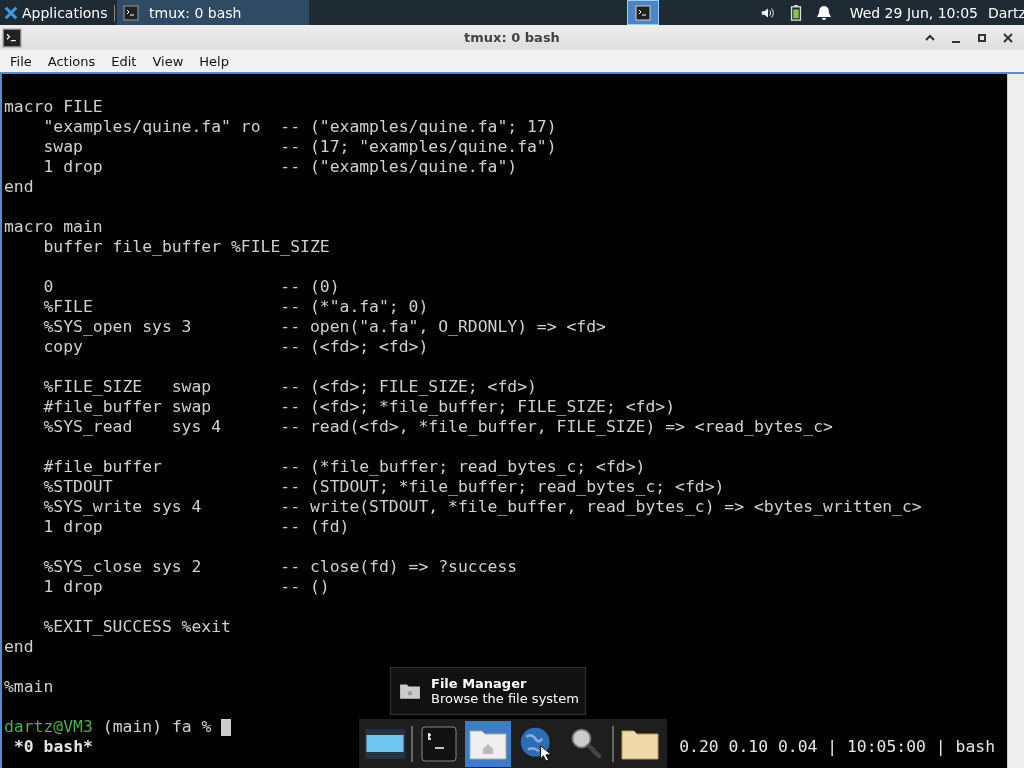  I want to click on code-line: %SYS_write sys 4 -- write(STDOUT, *file_buffer, read_bytes_c) => <bytes_written_c>, so click(482, 507).